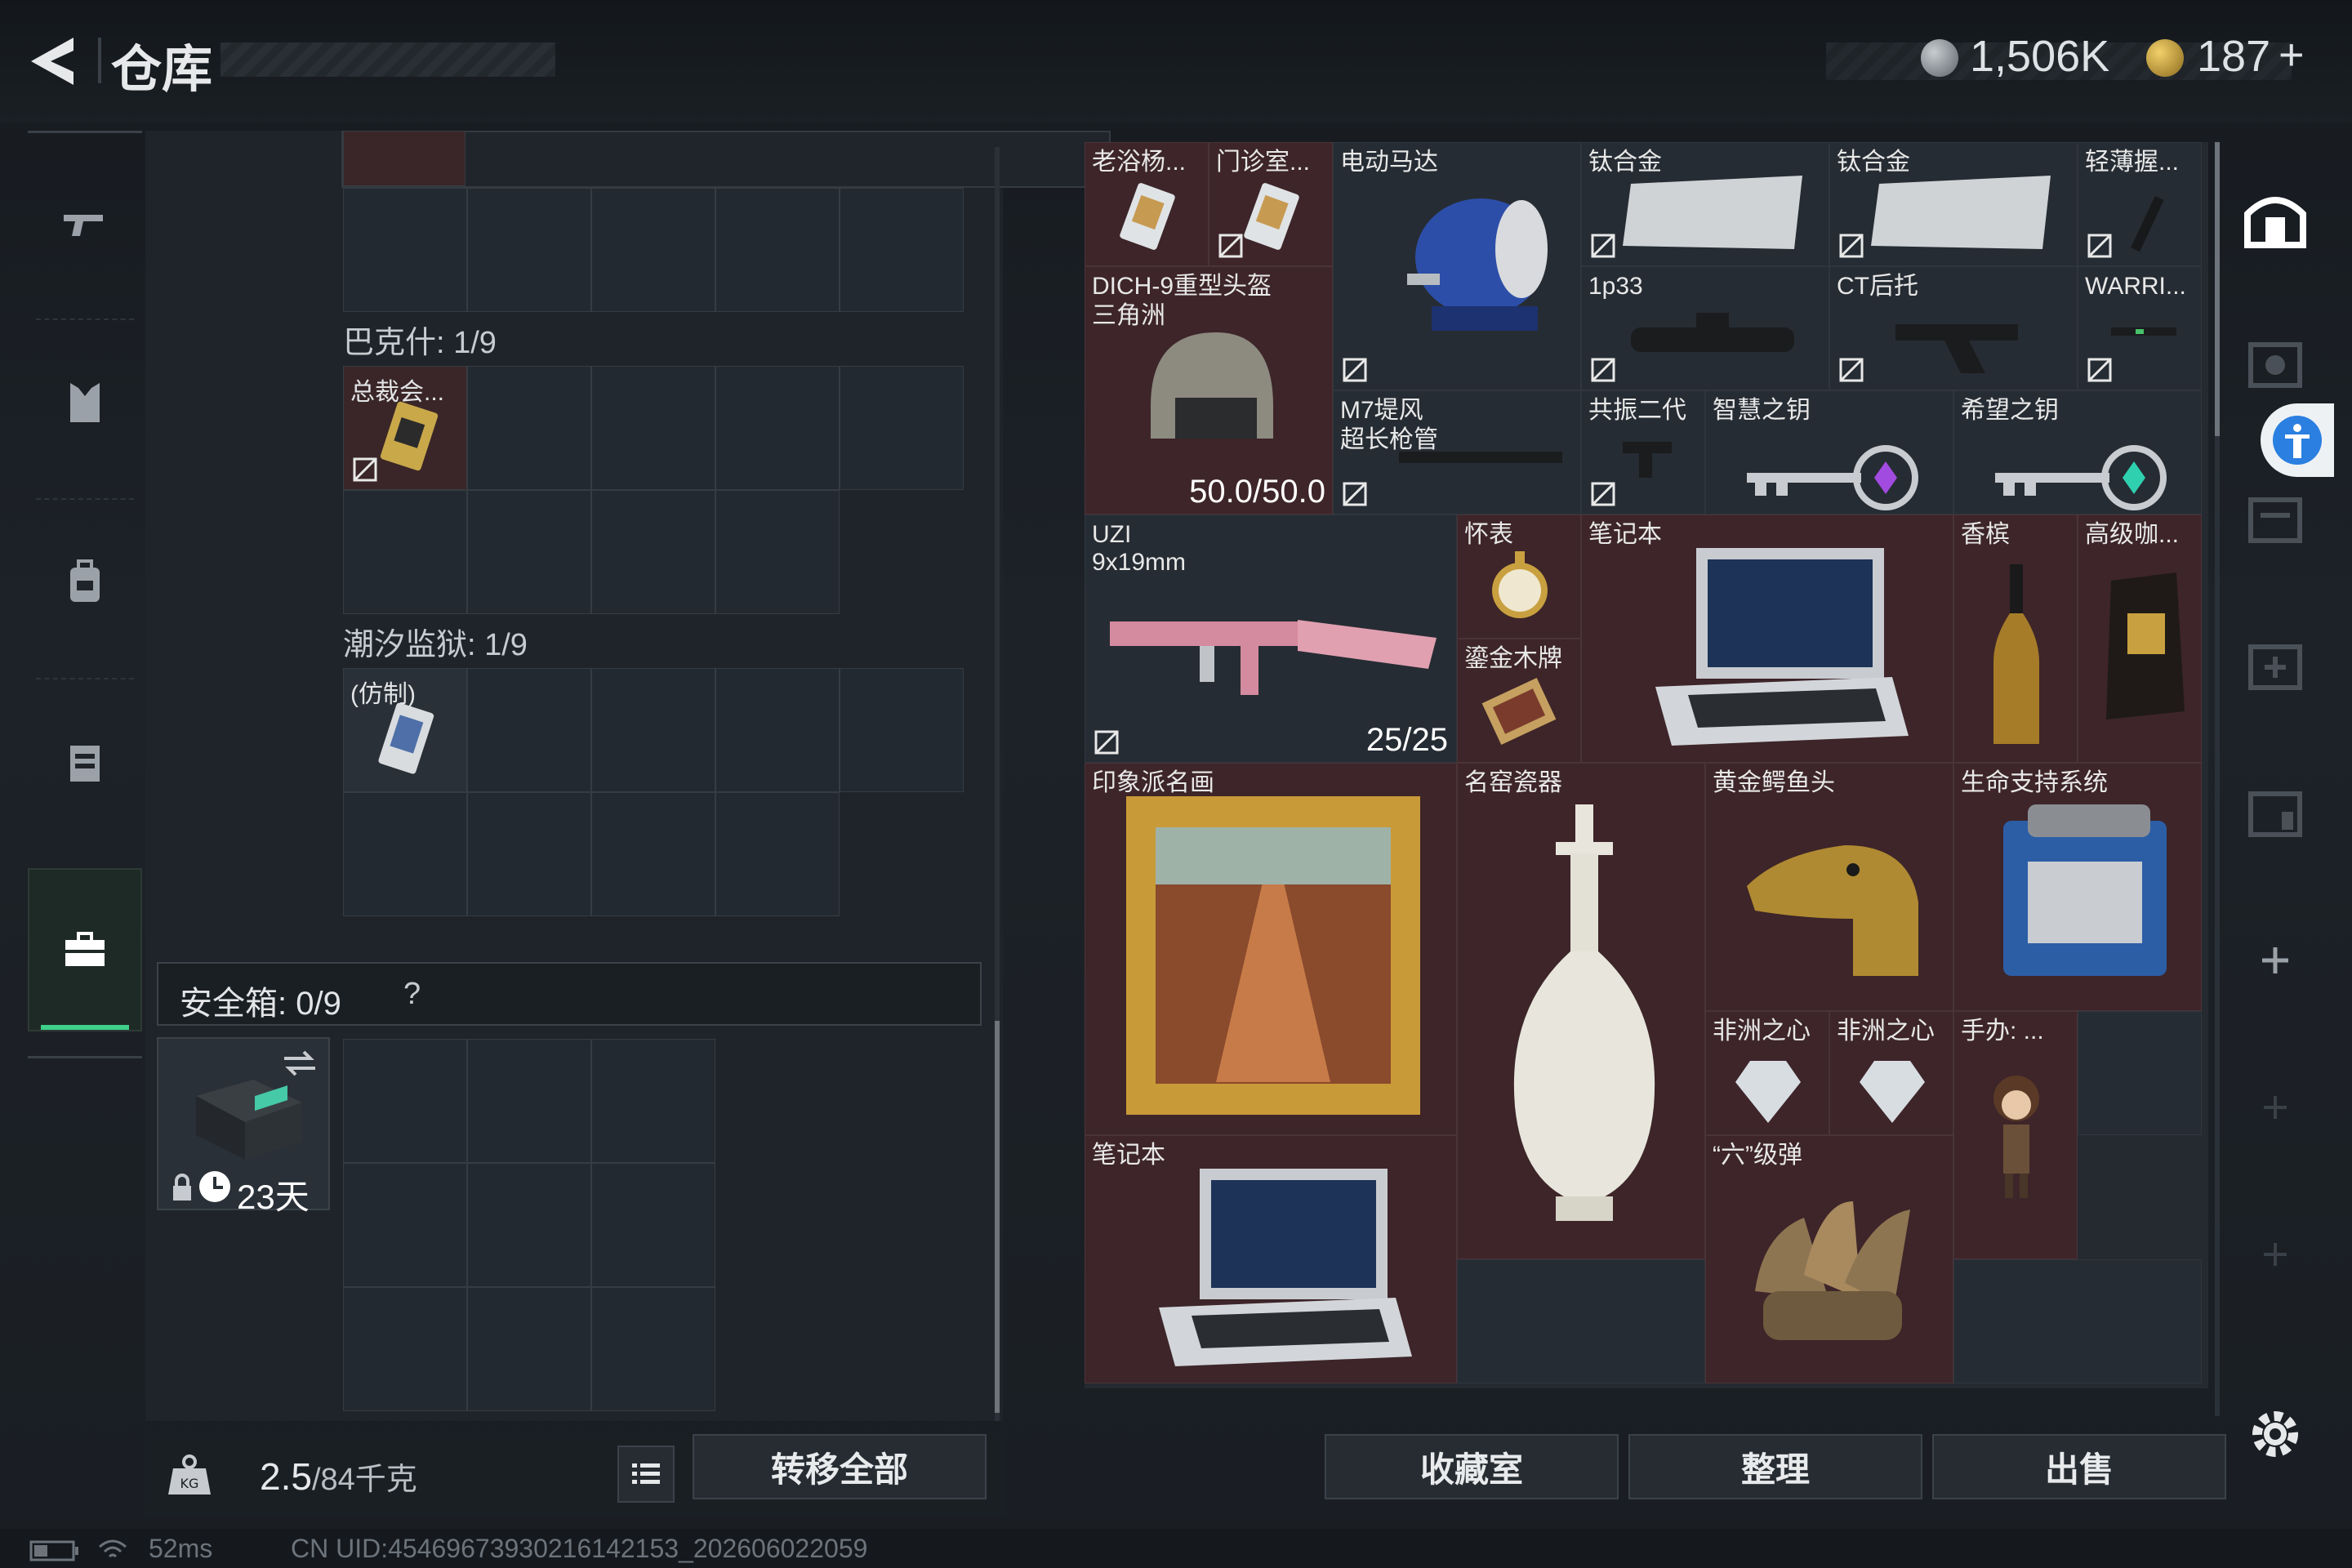  Describe the element at coordinates (2077, 452) in the screenshot. I see `item-hope-key: 希望之钥` at that location.